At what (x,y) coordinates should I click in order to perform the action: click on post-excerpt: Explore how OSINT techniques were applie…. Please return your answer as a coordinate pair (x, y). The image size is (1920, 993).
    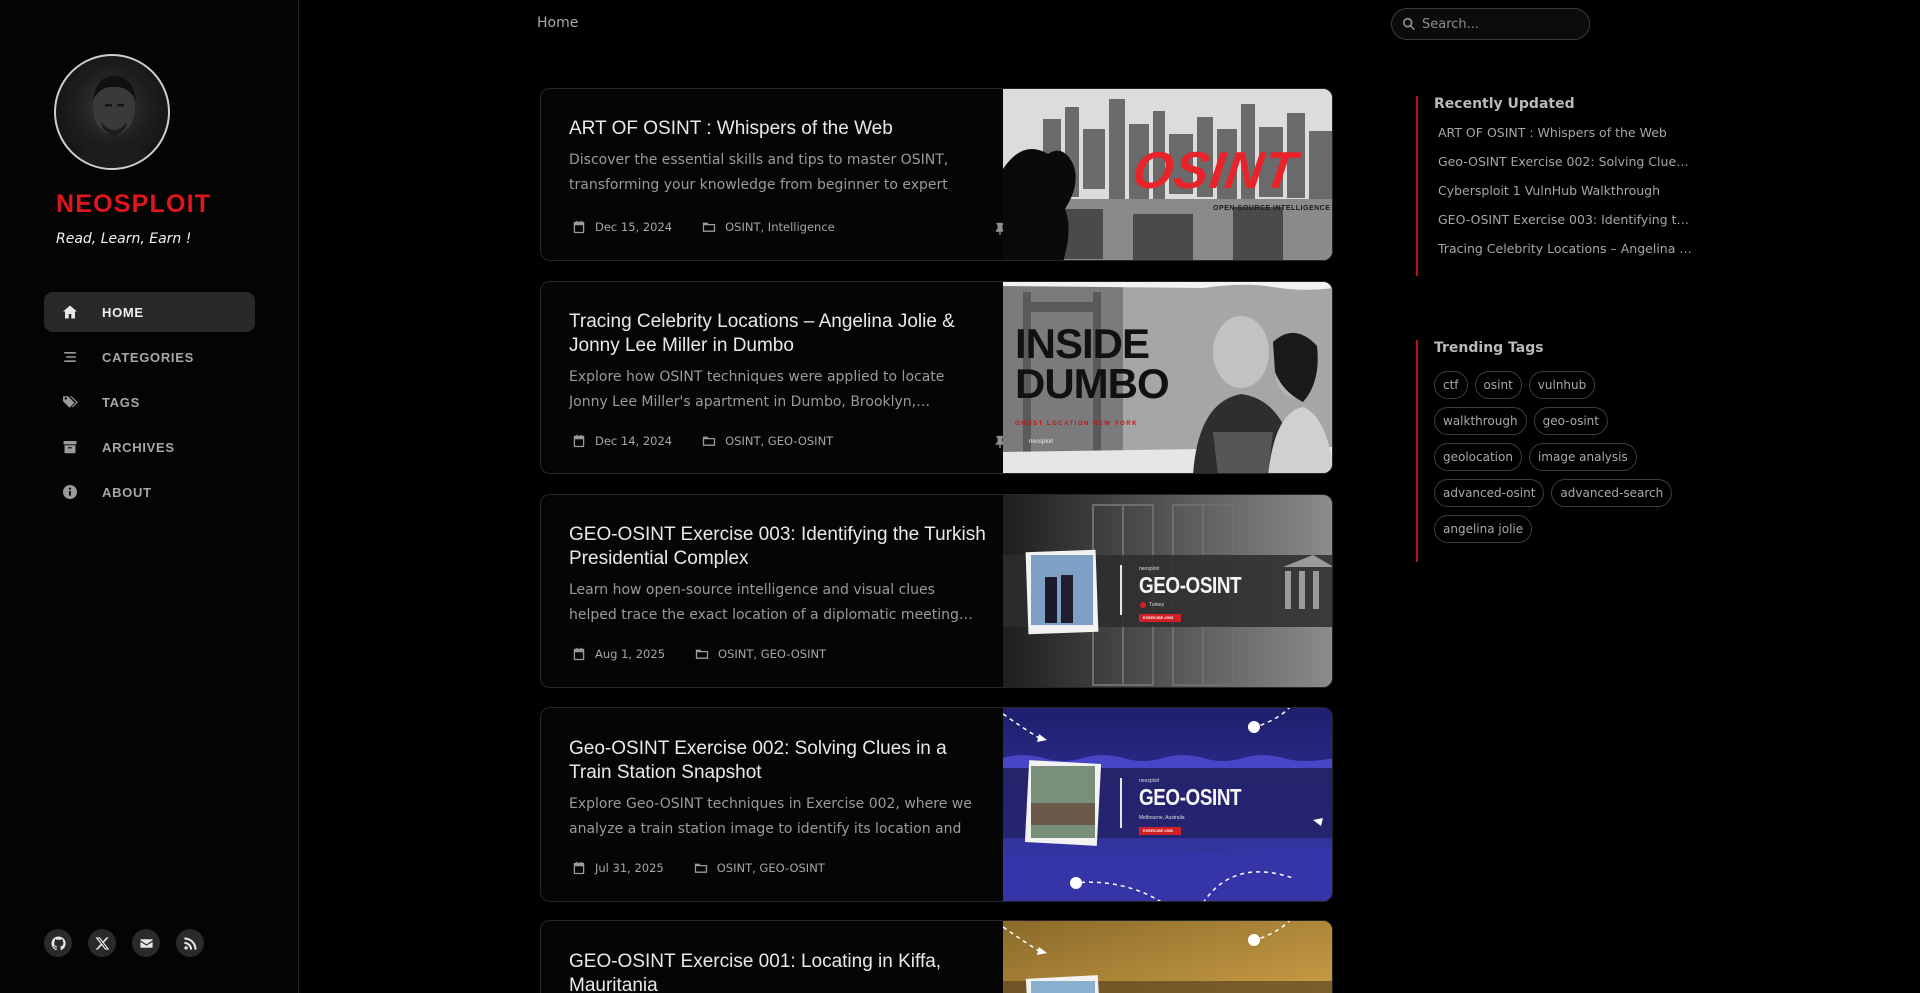
    Looking at the image, I should click on (757, 389).